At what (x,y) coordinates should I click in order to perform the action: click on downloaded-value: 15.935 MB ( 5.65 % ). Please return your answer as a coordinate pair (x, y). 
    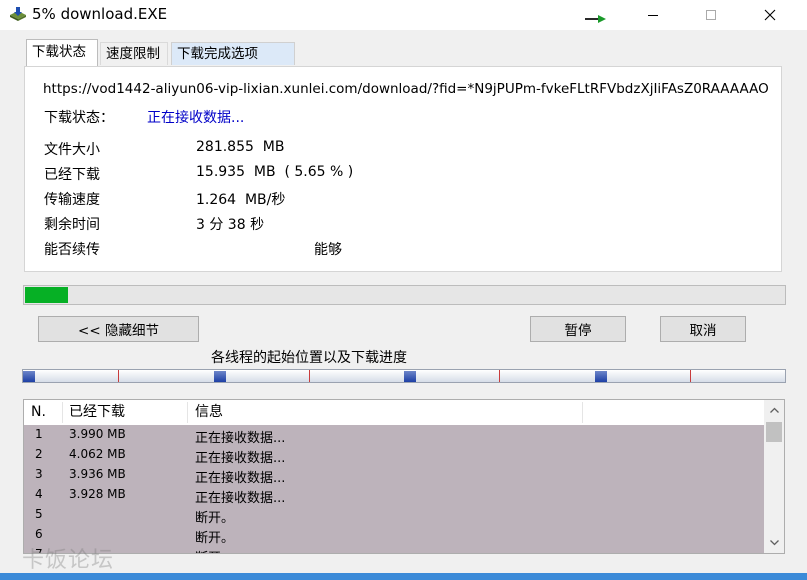
    Looking at the image, I should click on (275, 172).